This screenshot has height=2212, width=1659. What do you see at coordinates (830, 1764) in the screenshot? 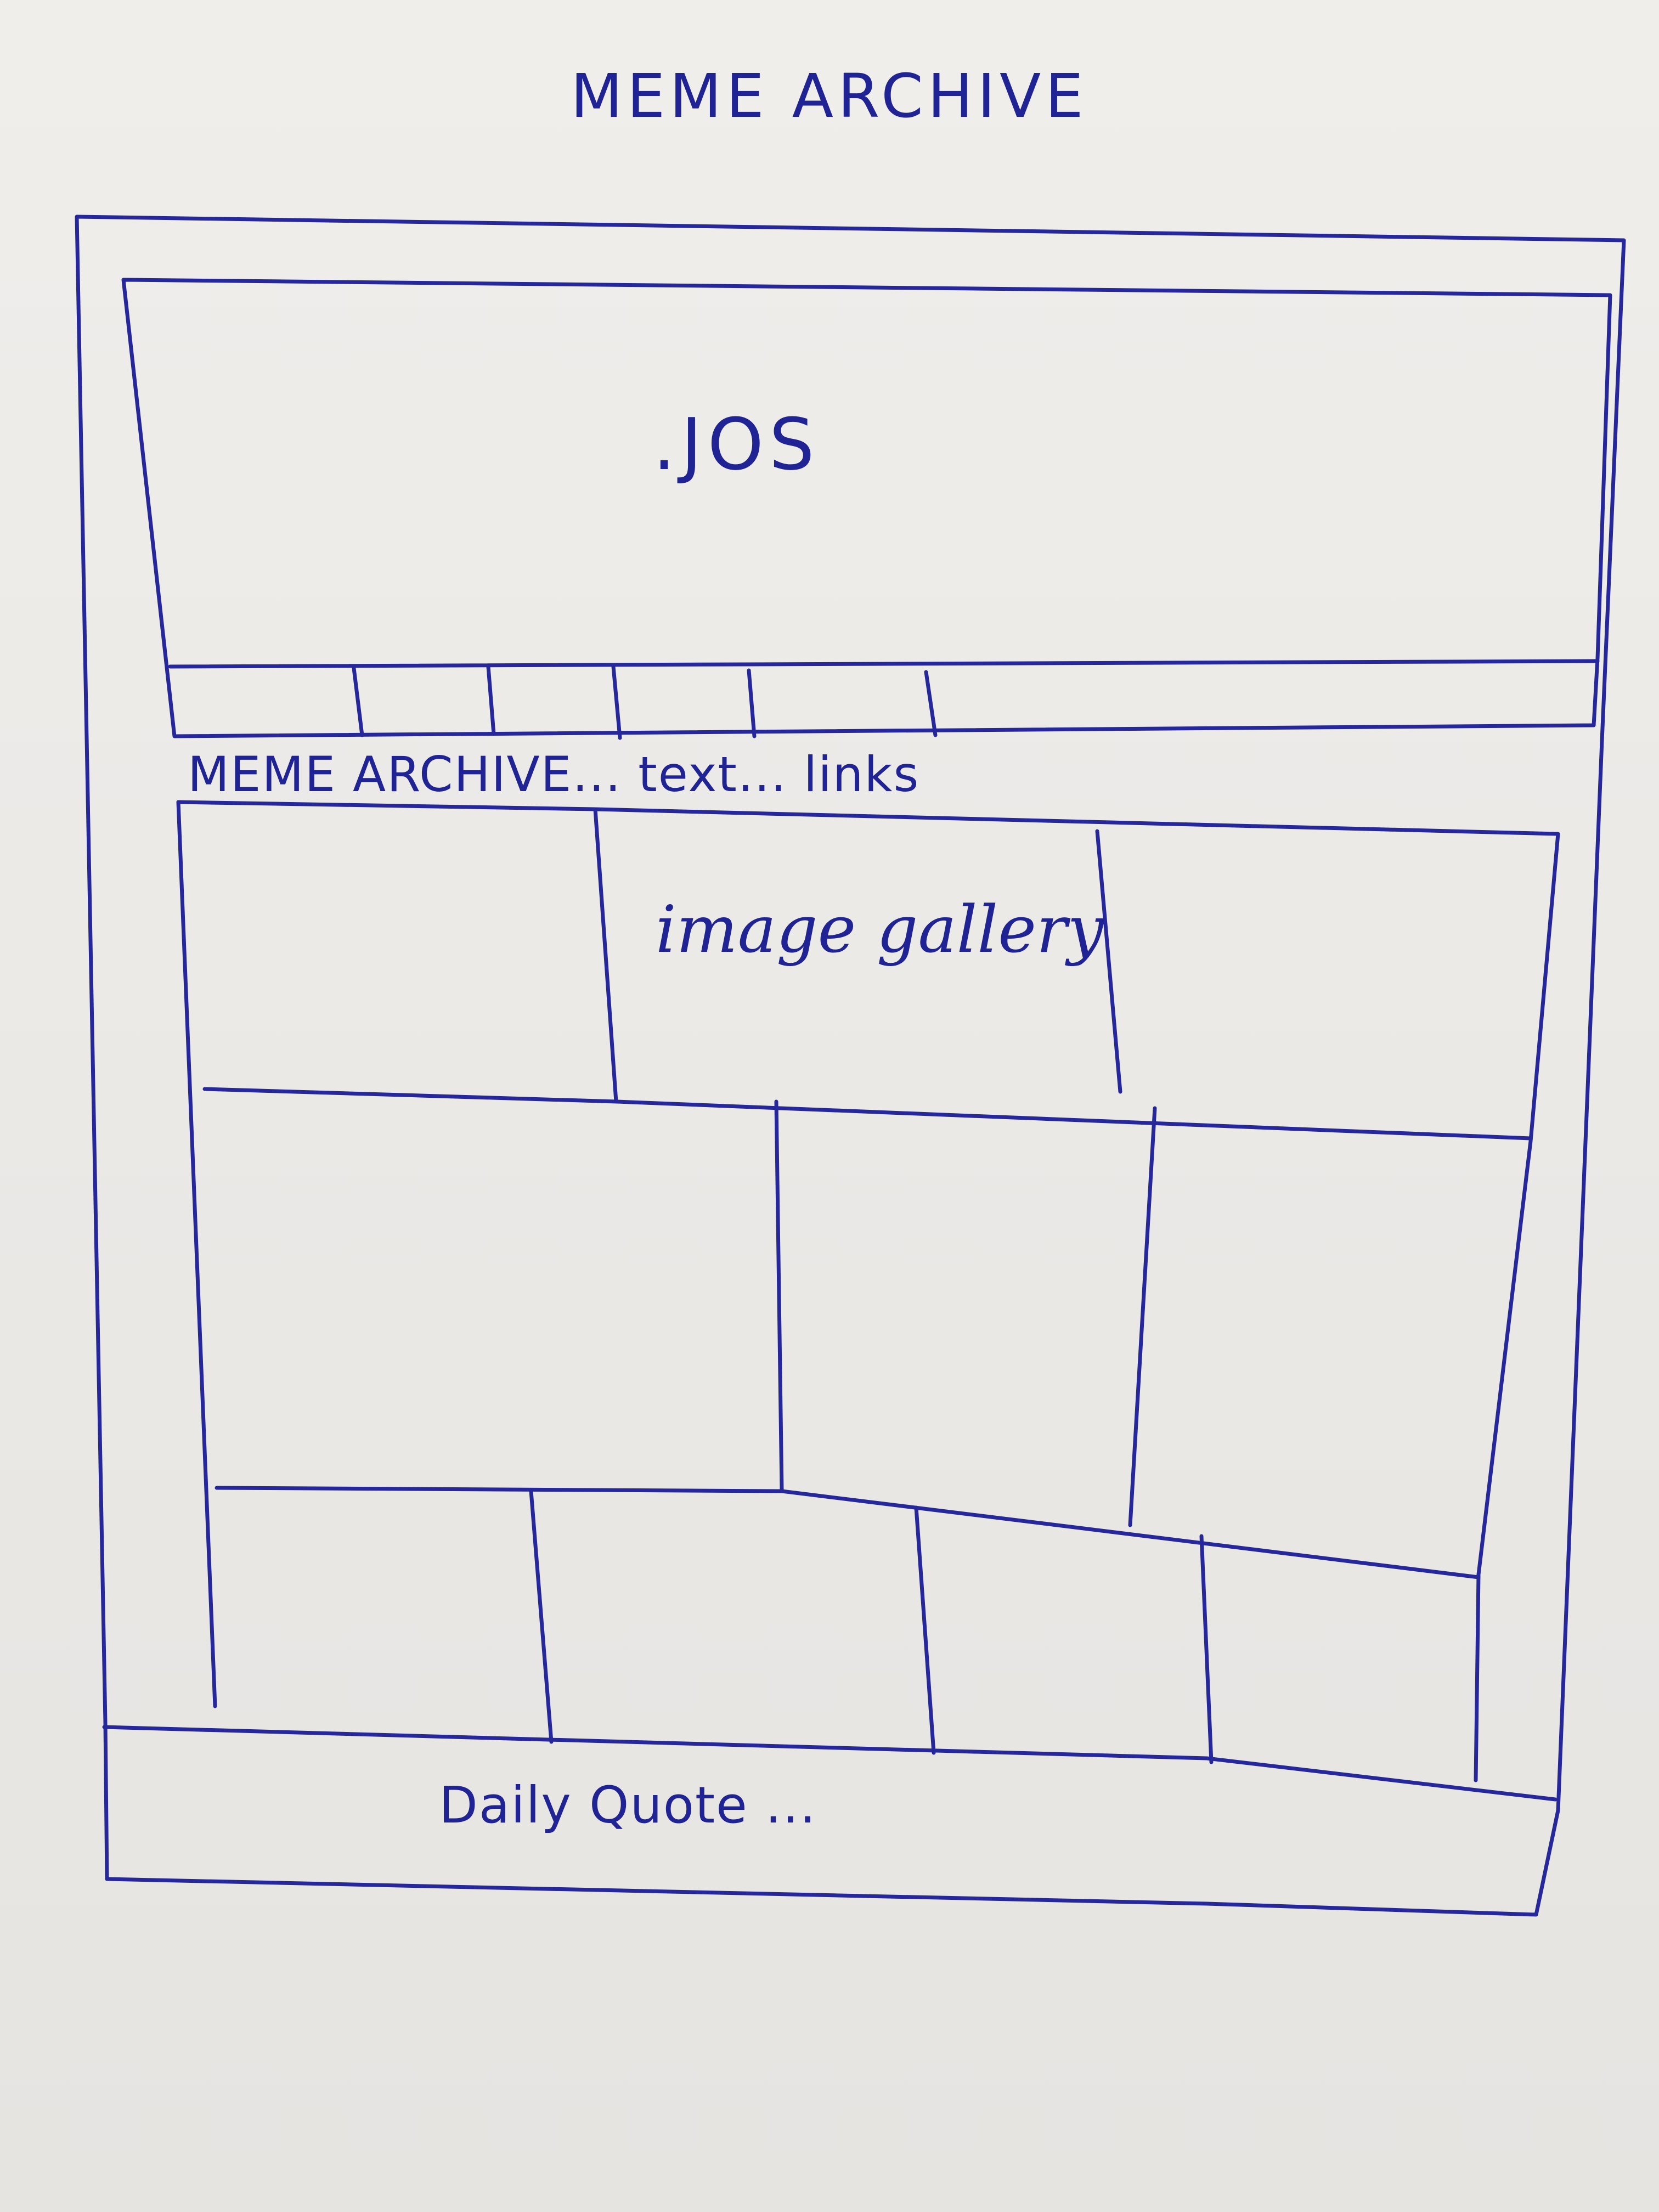
I see `footer-top-line` at bounding box center [830, 1764].